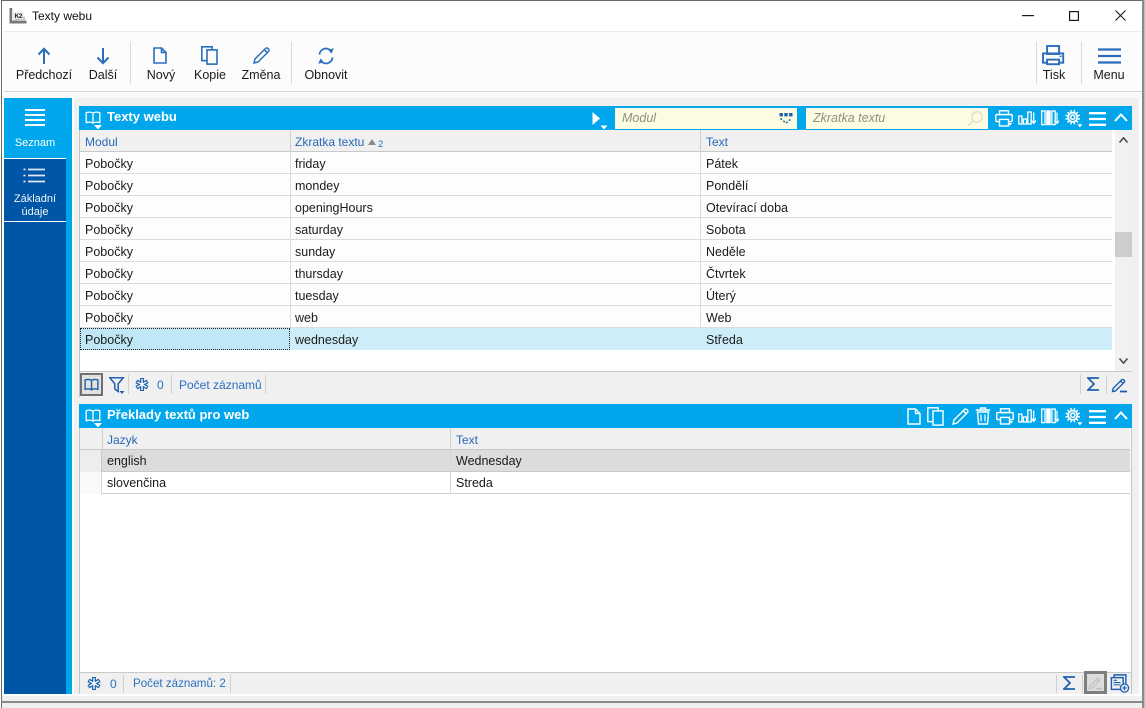 This screenshot has width=1145, height=708. I want to click on svg-text: K2, so click(18, 16).